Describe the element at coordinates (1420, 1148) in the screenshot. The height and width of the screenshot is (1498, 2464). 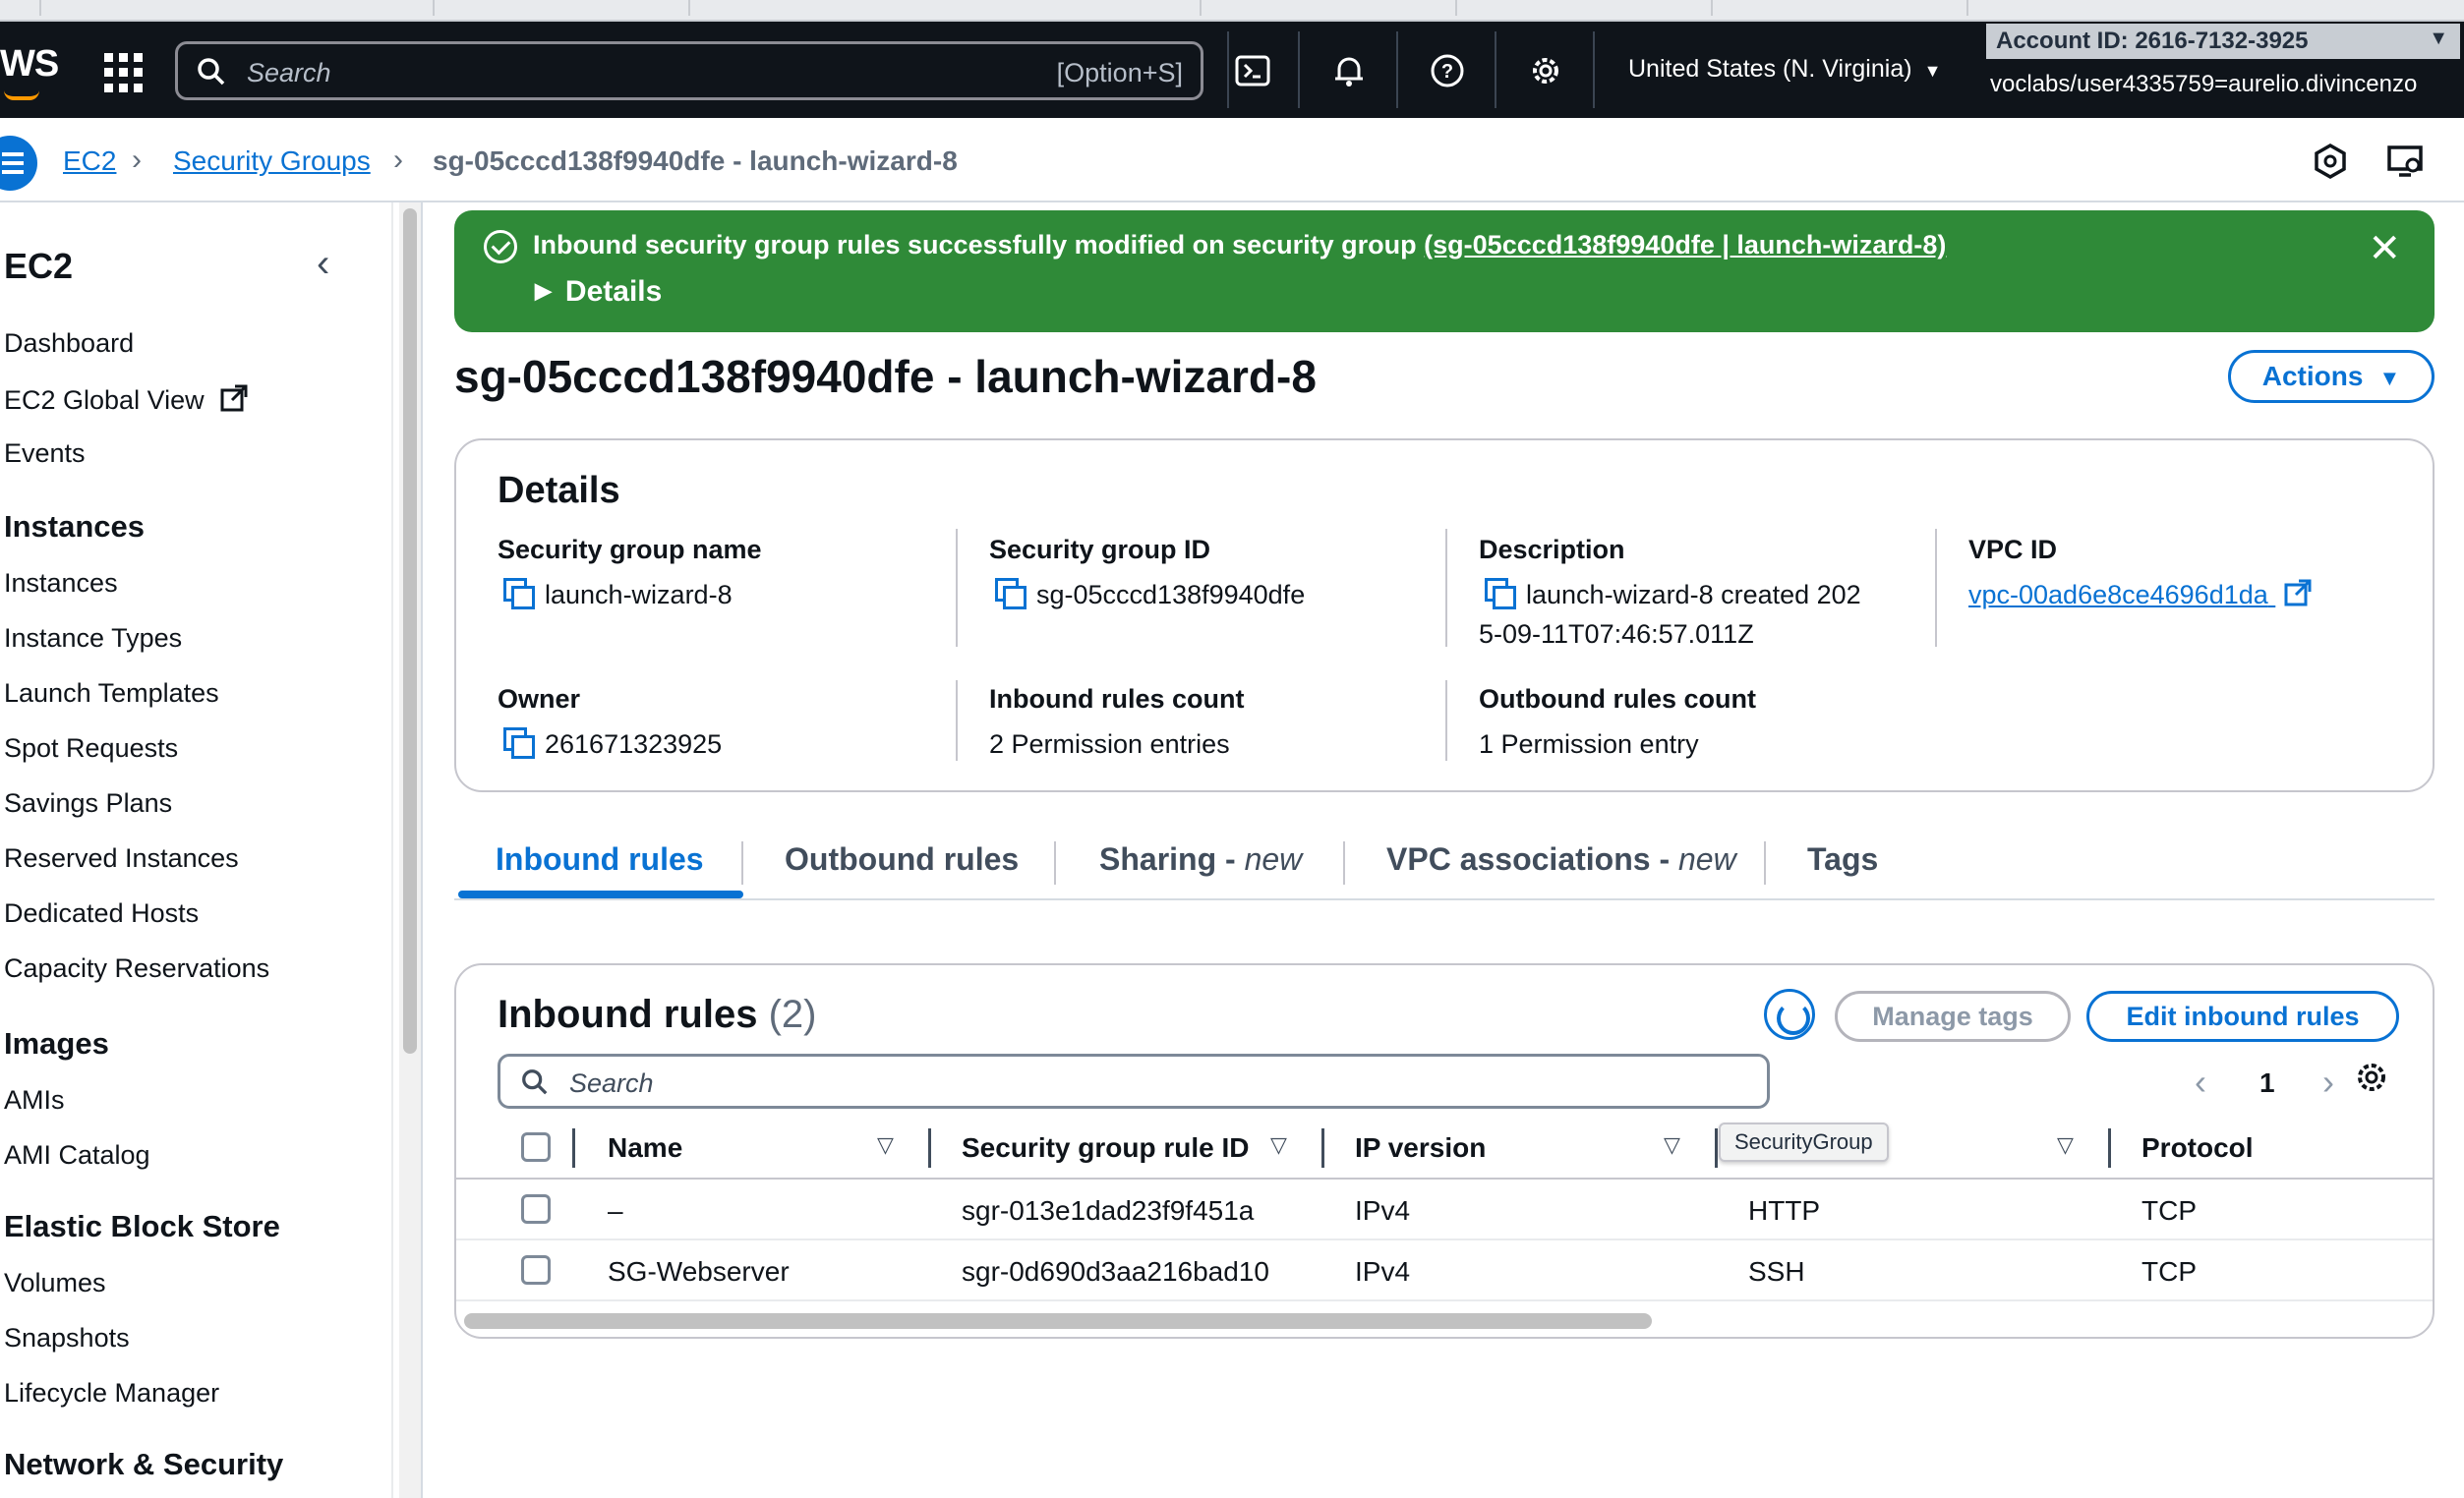
I see `column-header-ip-version: IP version` at that location.